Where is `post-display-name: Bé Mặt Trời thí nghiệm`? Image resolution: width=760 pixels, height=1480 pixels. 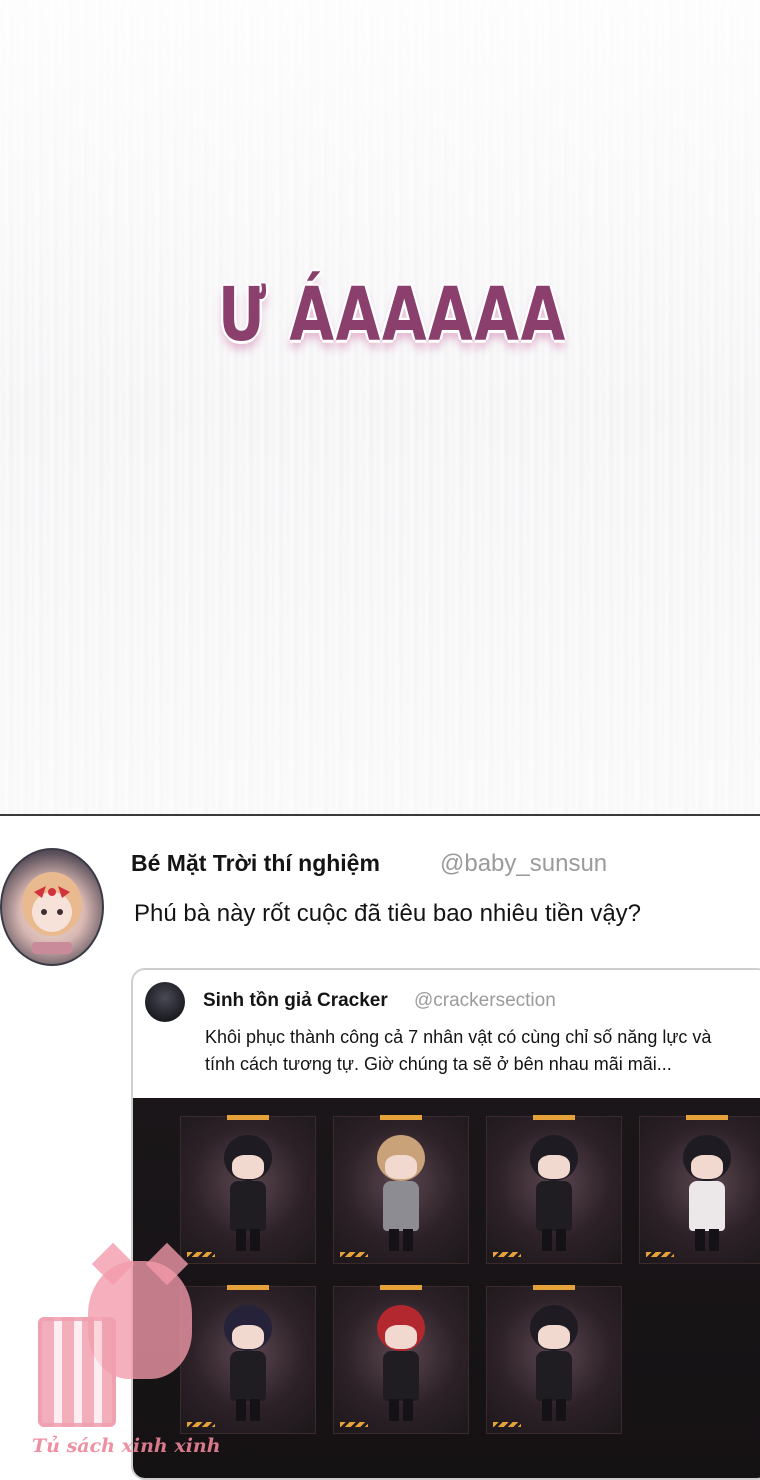
post-display-name: Bé Mặt Trời thí nghiệm is located at coordinates (255, 863).